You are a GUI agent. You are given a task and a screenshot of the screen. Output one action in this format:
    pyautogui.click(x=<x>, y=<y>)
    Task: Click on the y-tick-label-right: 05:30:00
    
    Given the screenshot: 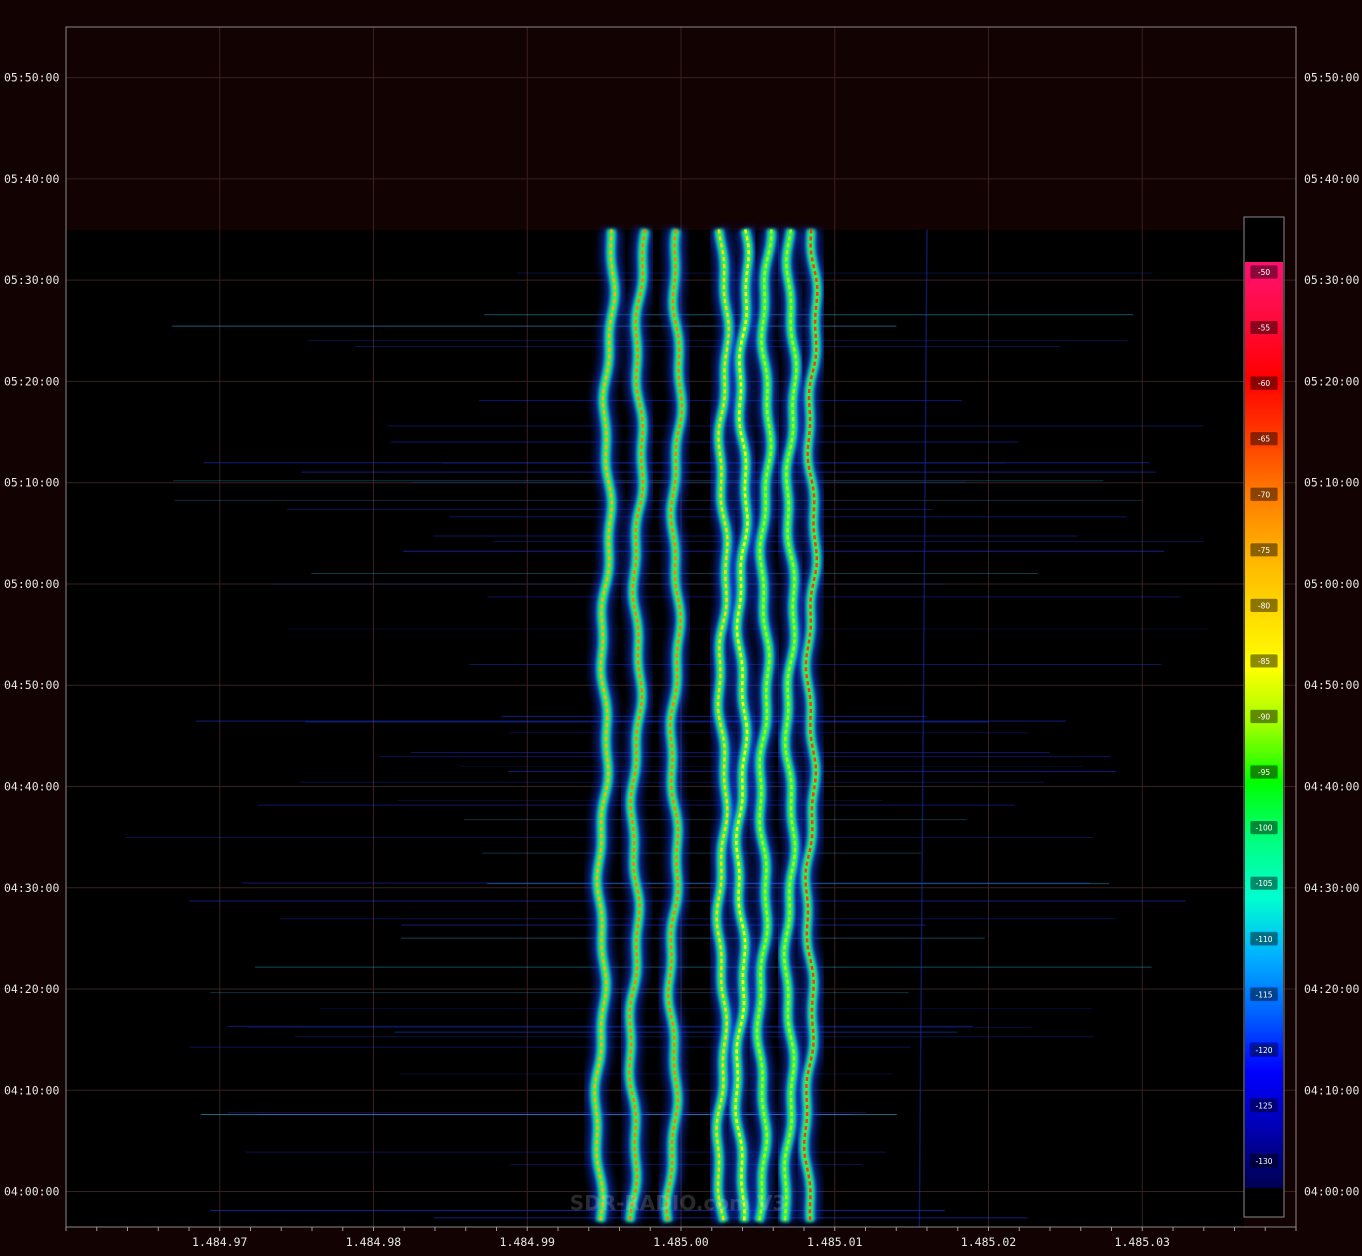 What is the action you would take?
    pyautogui.click(x=1331, y=280)
    